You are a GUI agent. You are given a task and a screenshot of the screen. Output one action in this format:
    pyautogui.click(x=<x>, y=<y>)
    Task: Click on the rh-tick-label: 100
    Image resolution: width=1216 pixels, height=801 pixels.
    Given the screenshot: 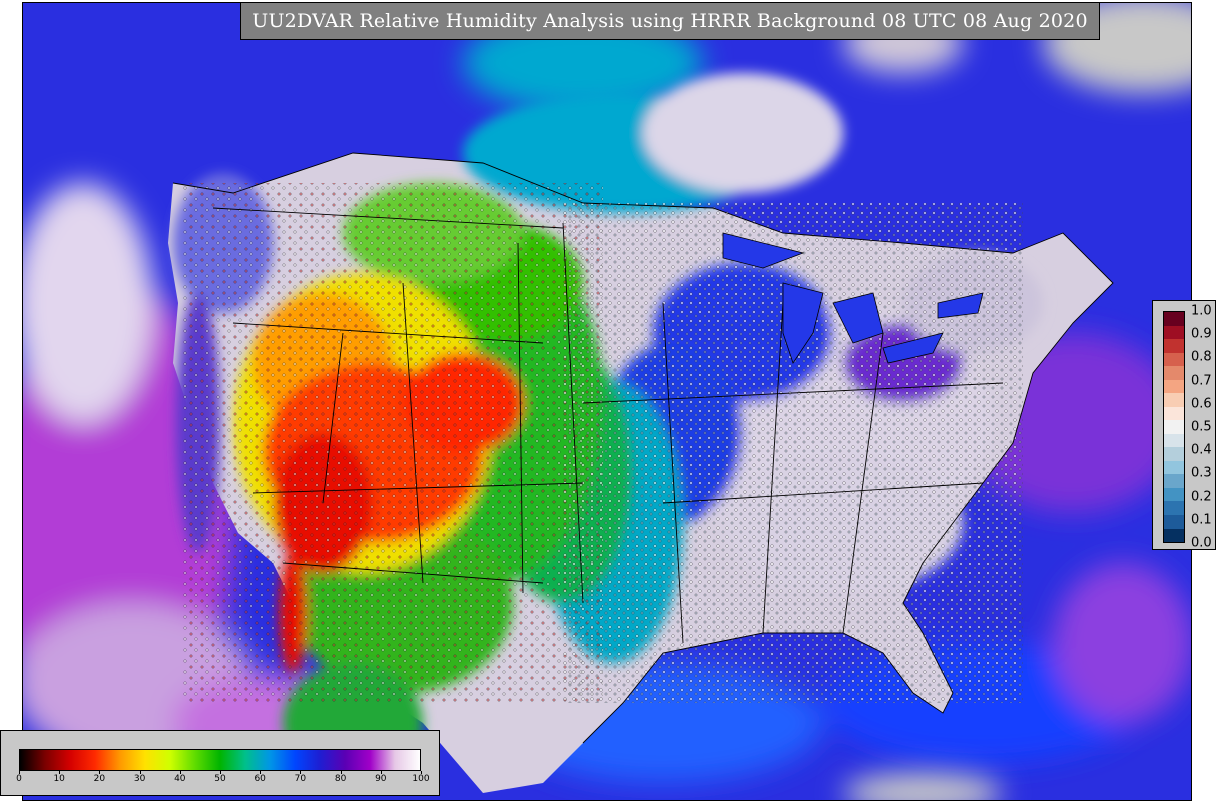 What is the action you would take?
    pyautogui.click(x=421, y=779)
    